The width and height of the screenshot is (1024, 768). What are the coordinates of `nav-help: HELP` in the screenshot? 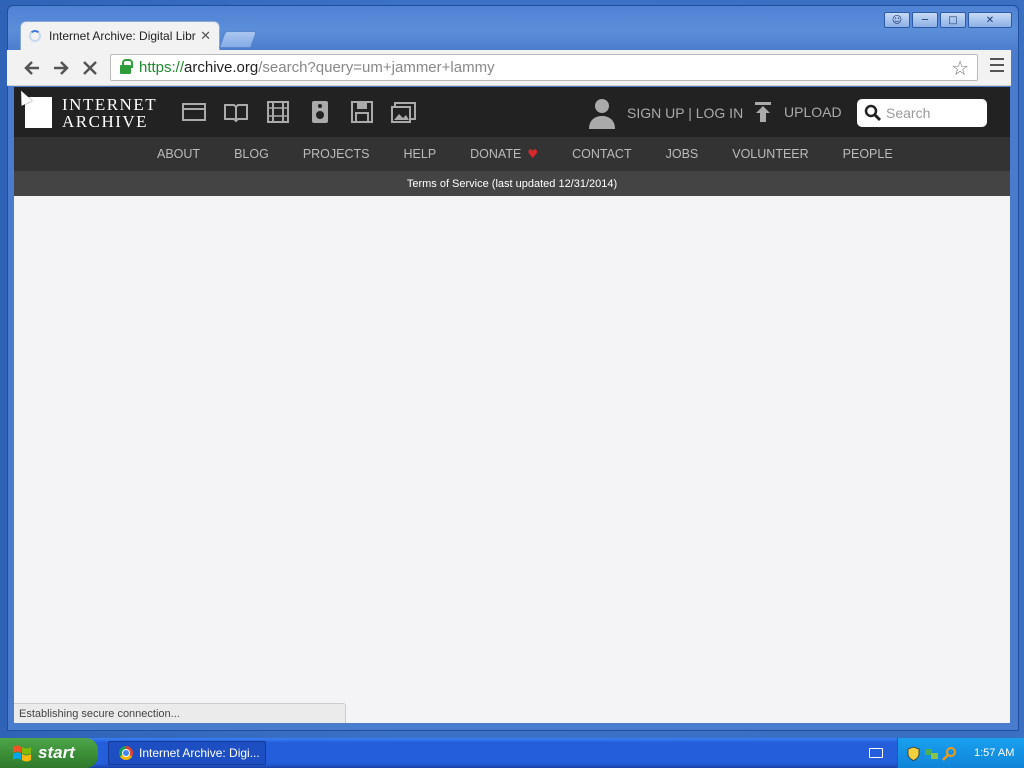 It's located at (420, 154).